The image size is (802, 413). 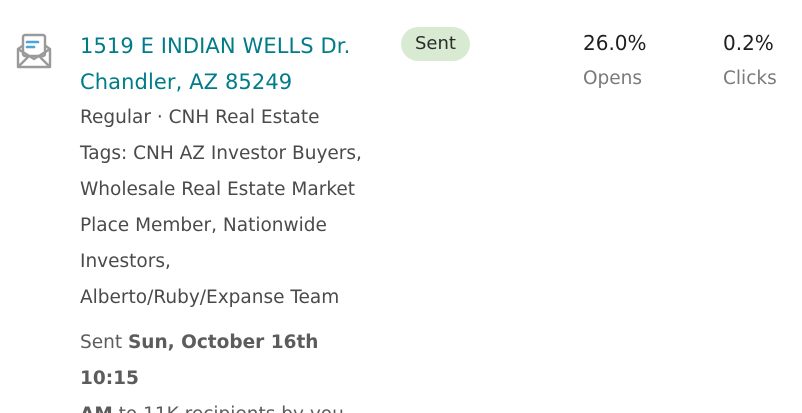 What do you see at coordinates (615, 61) in the screenshot?
I see `opens-stat: 26.0% Opens` at bounding box center [615, 61].